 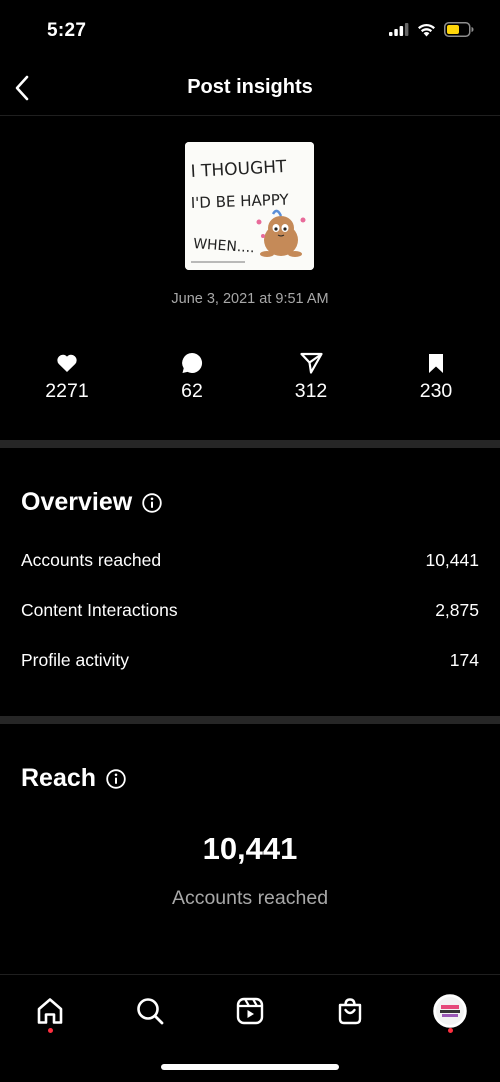 What do you see at coordinates (250, 898) in the screenshot?
I see `reach-label: Accounts reached` at bounding box center [250, 898].